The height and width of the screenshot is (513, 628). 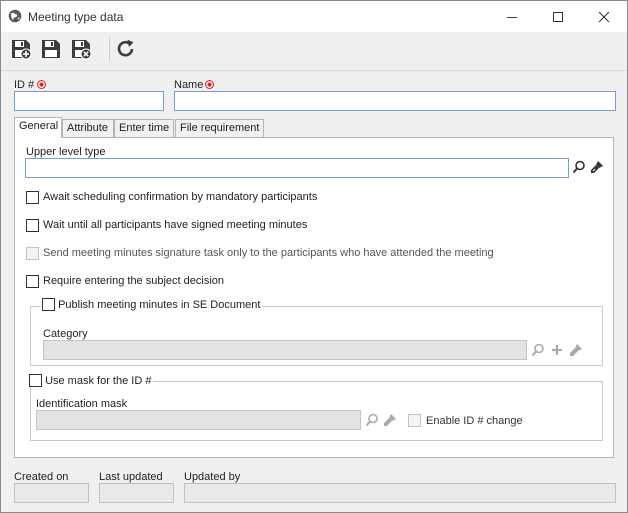 What do you see at coordinates (314, 70) in the screenshot?
I see `toolbar-divider` at bounding box center [314, 70].